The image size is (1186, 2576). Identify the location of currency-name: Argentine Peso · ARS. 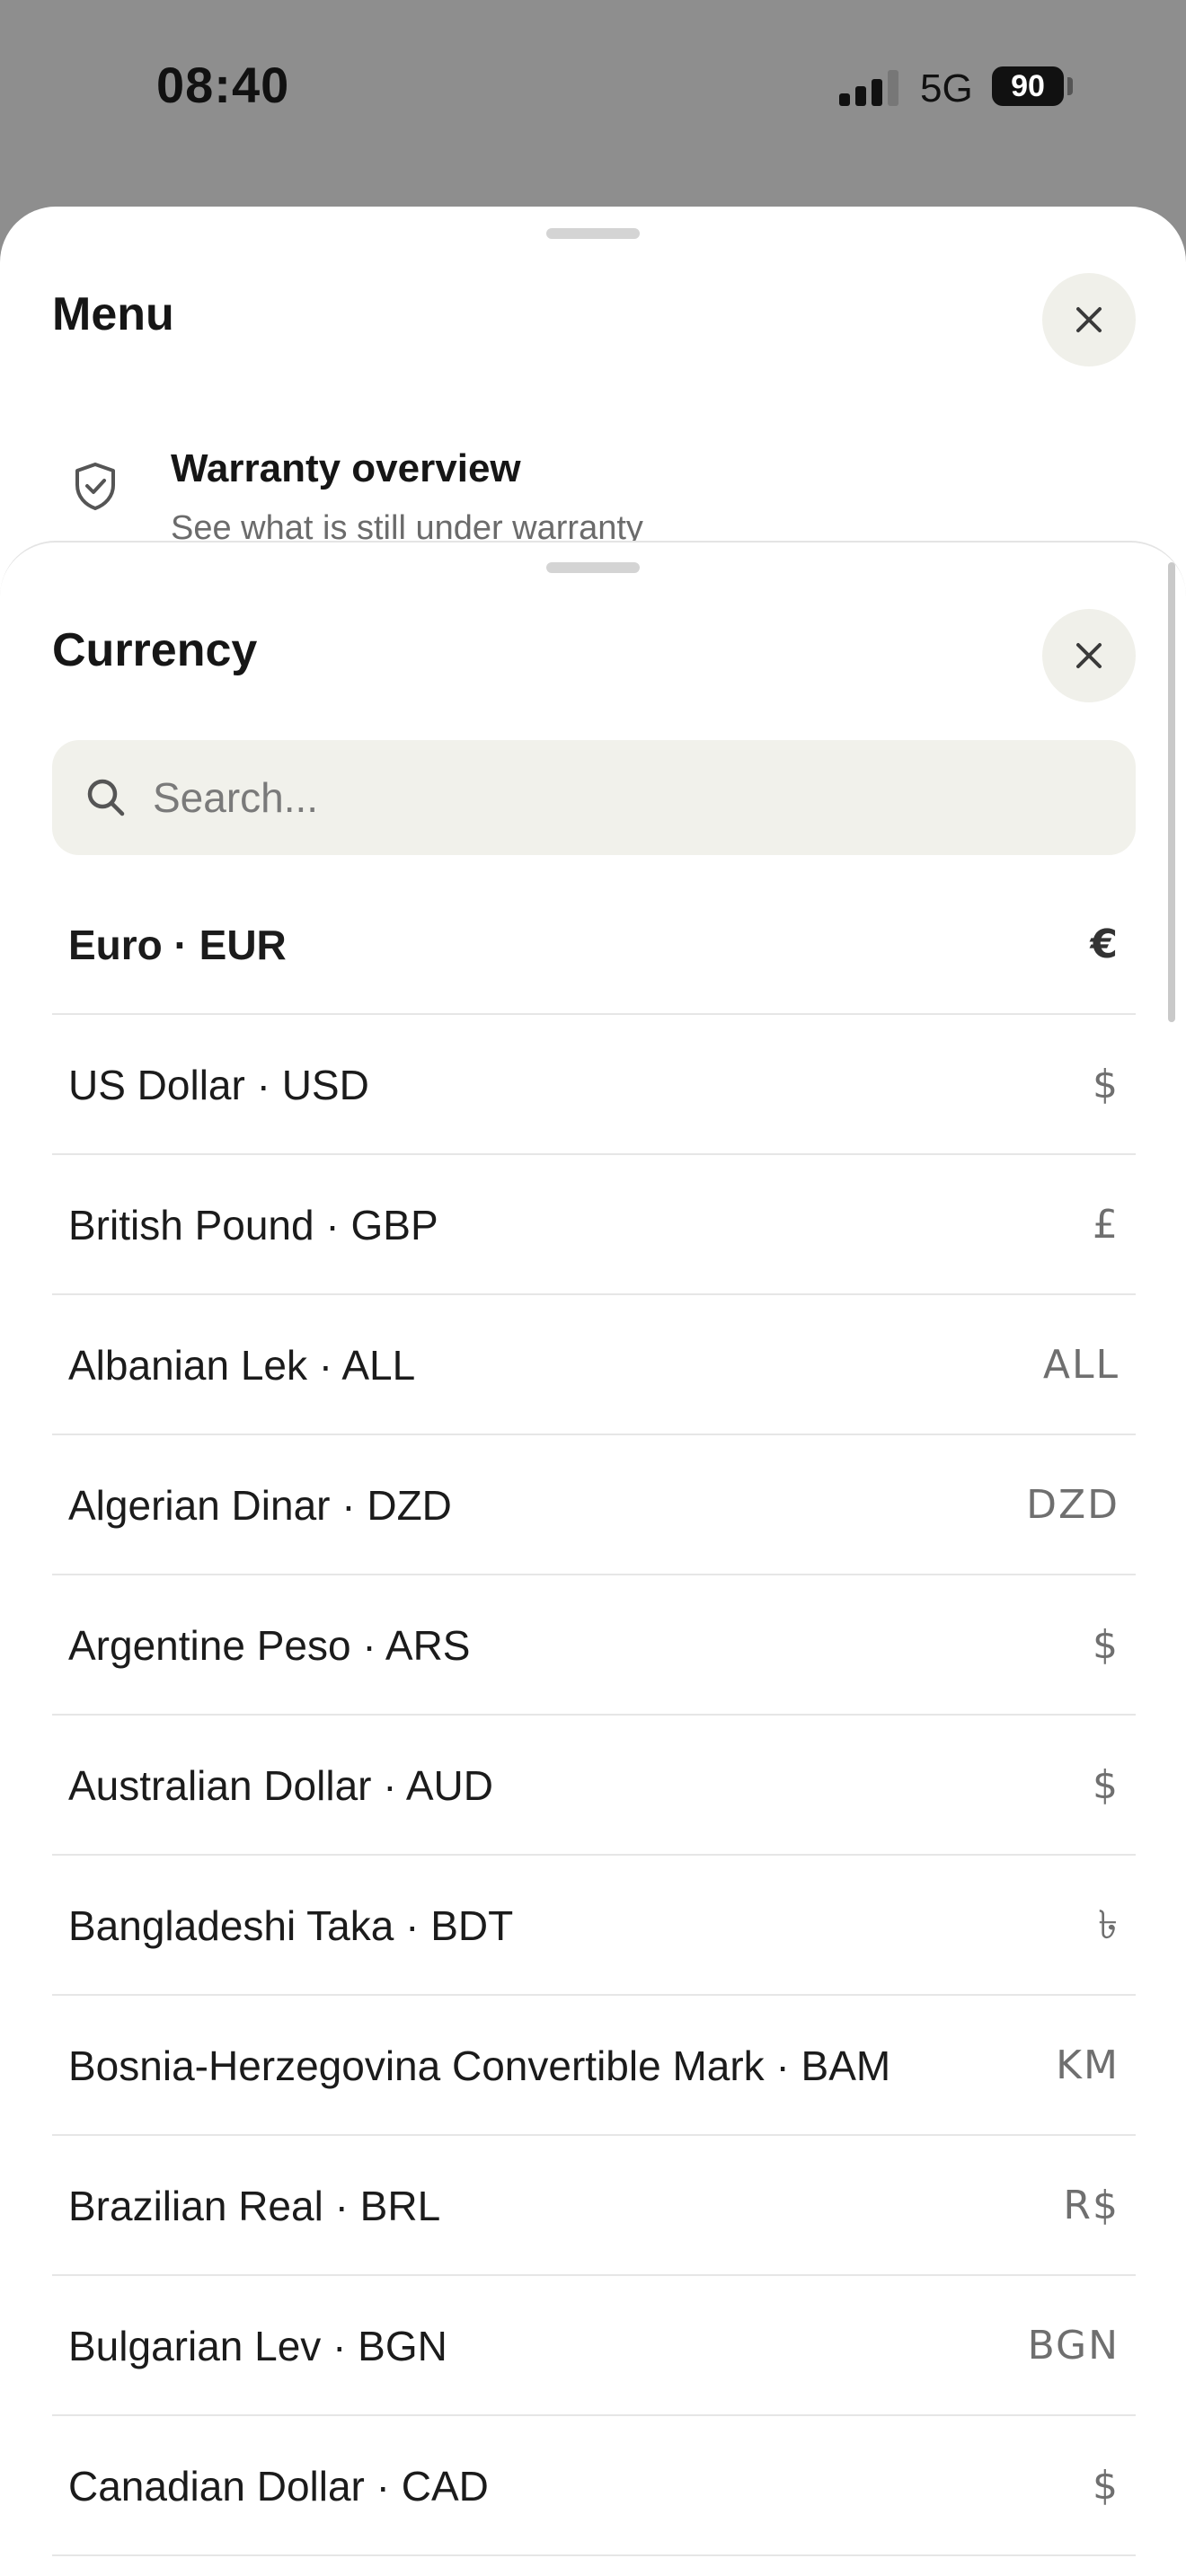
(269, 1645).